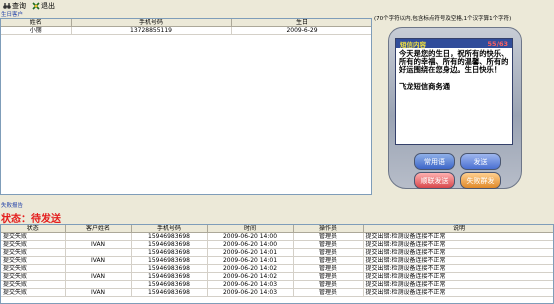 This screenshot has height=304, width=554. What do you see at coordinates (497, 43) in the screenshot?
I see `sms-counter: 55/63` at bounding box center [497, 43].